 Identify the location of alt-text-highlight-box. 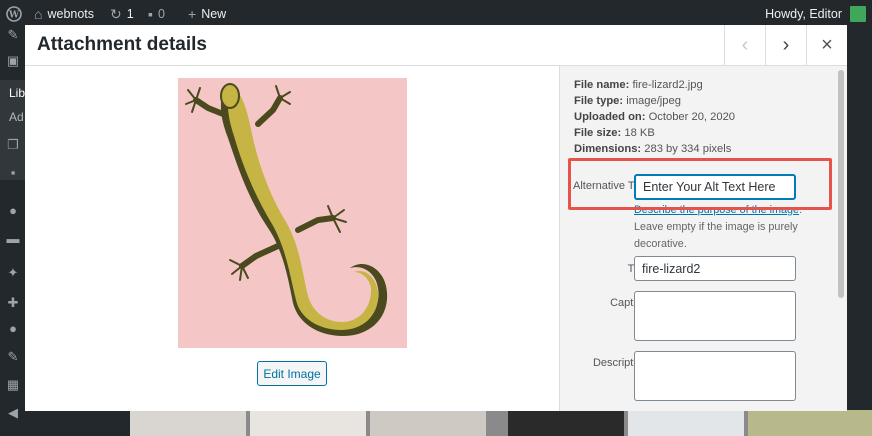
(700, 184).